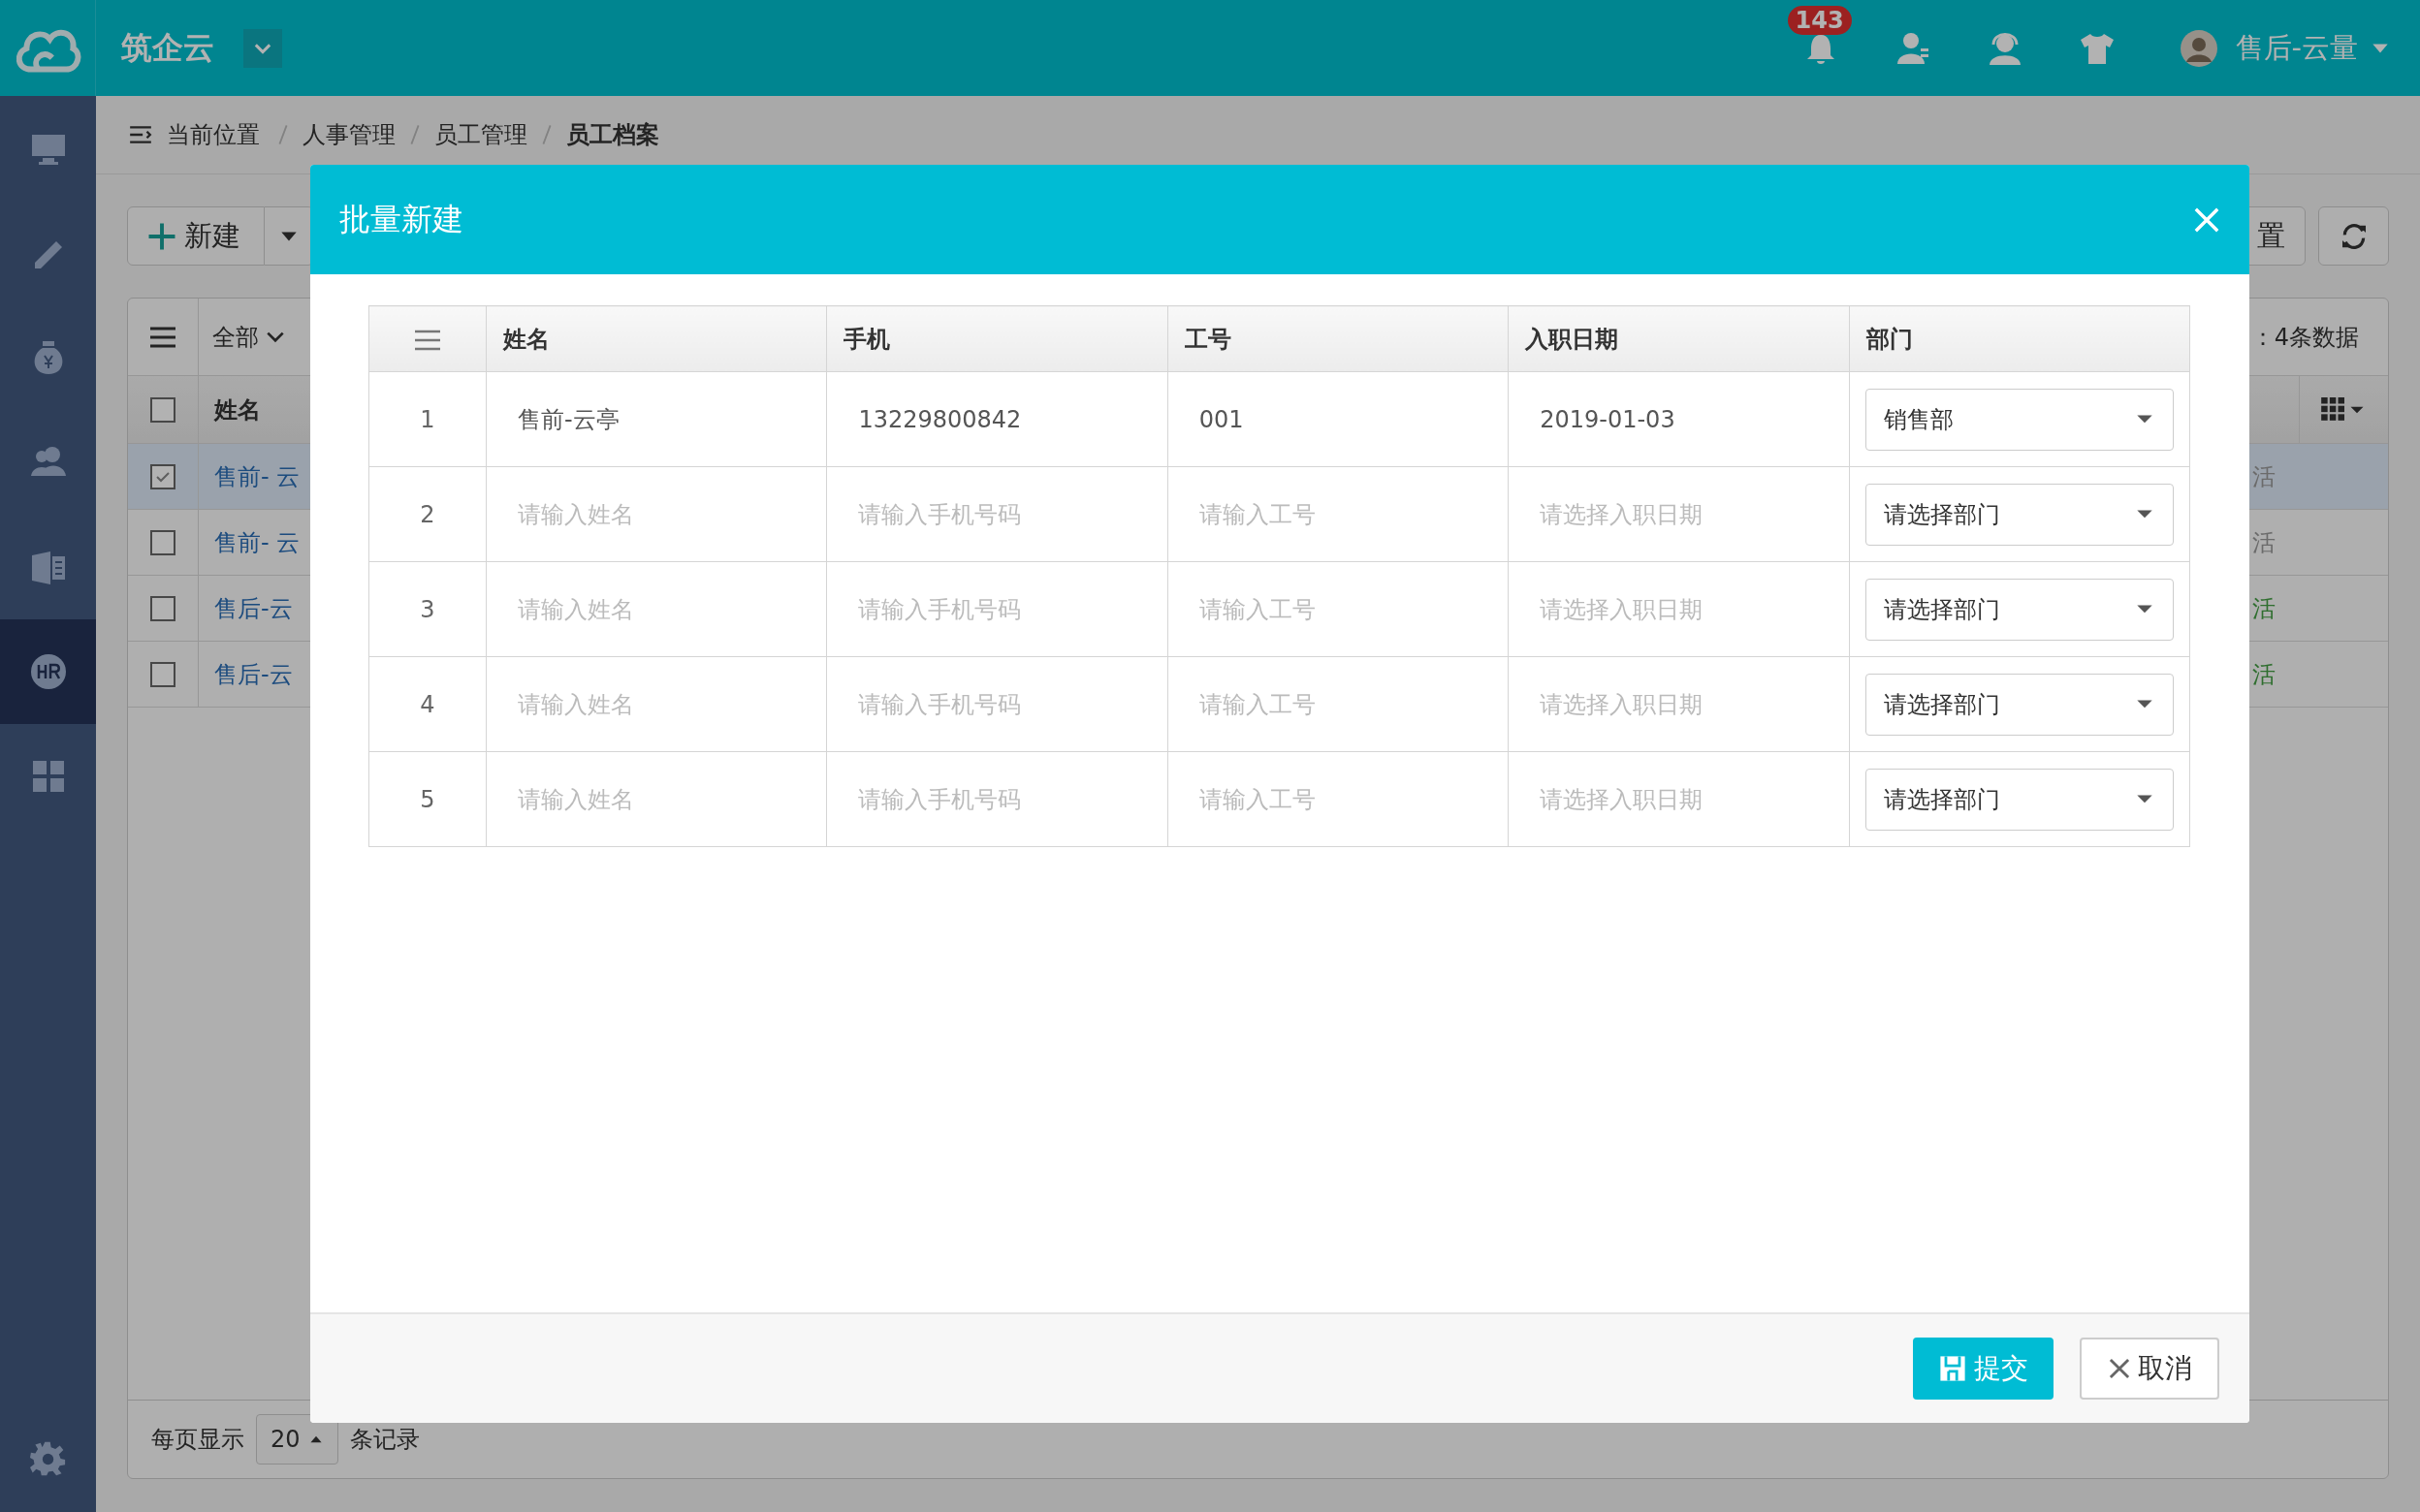  What do you see at coordinates (297, 1439) in the screenshot?
I see `page-size-select: 20` at bounding box center [297, 1439].